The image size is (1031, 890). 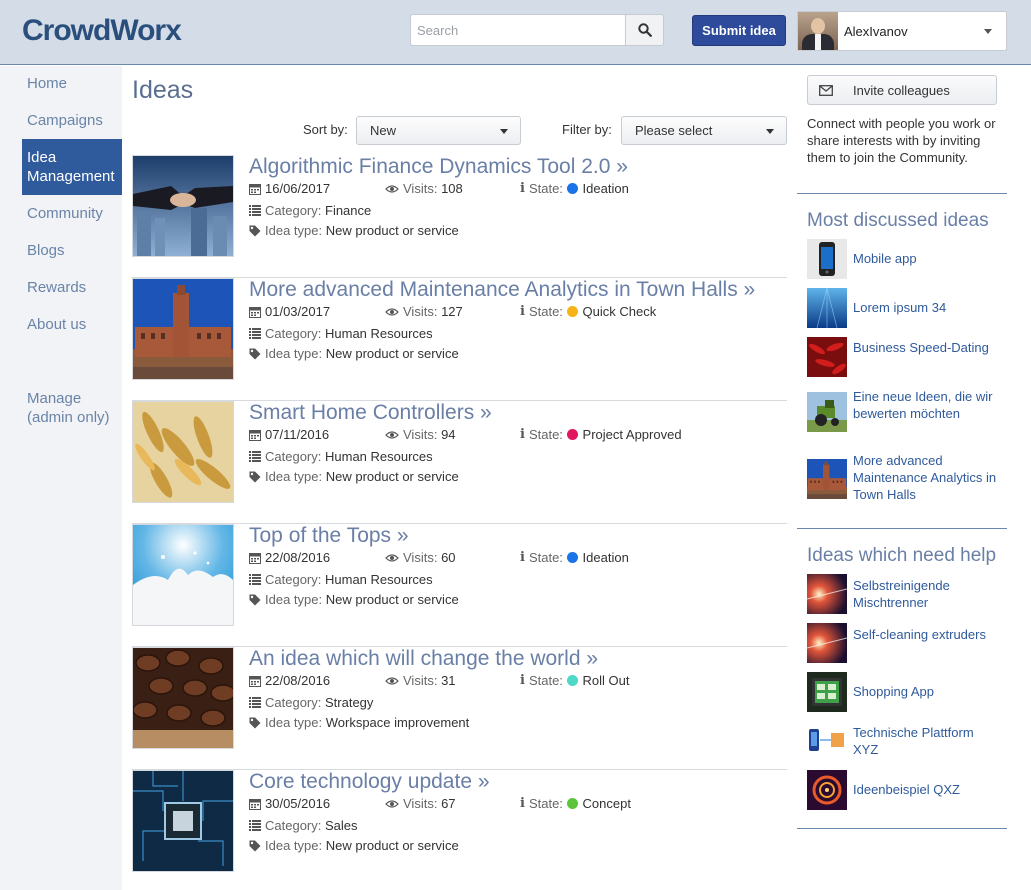 What do you see at coordinates (298, 311) in the screenshot?
I see `idea-date-value: 01/03/2017` at bounding box center [298, 311].